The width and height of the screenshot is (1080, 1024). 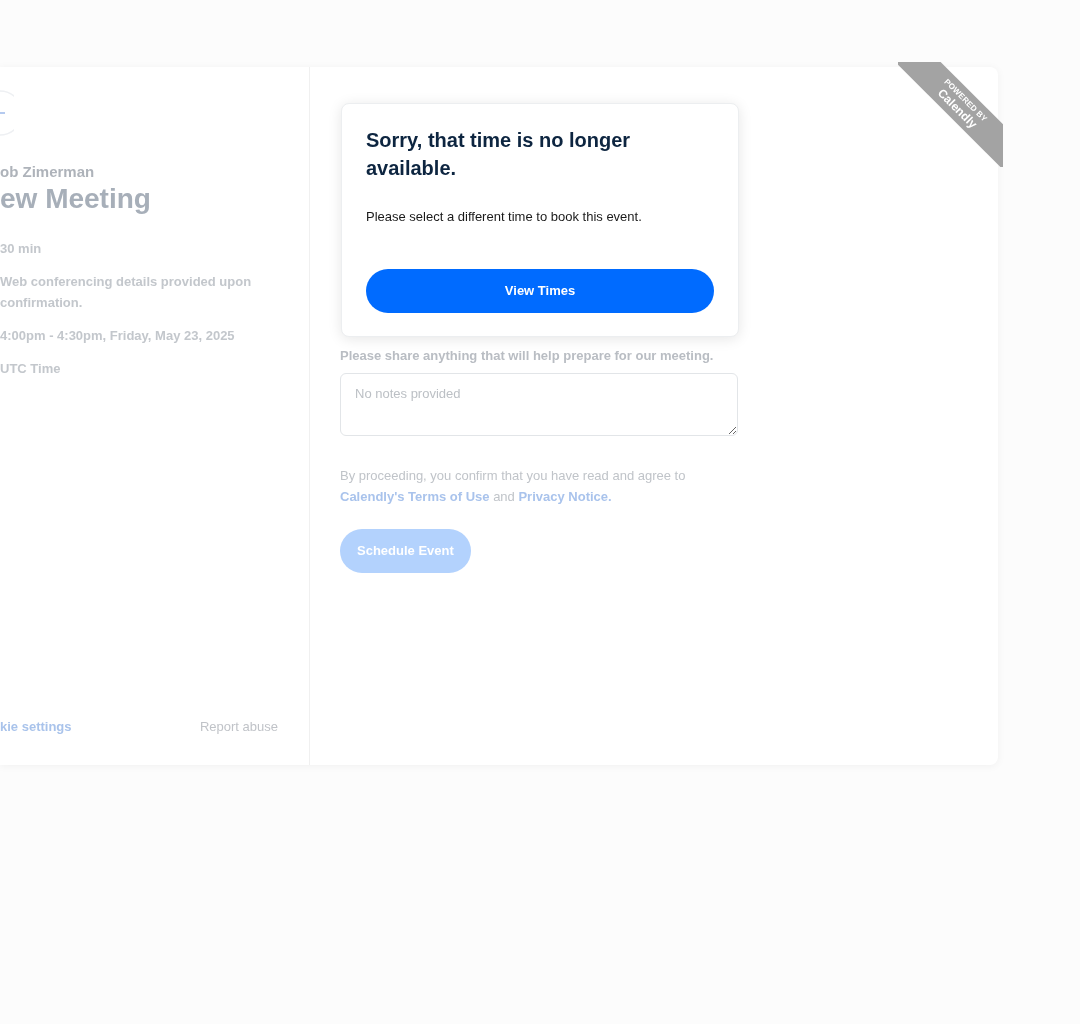 What do you see at coordinates (47, 172) in the screenshot?
I see `organizer-name: ob Zimerman` at bounding box center [47, 172].